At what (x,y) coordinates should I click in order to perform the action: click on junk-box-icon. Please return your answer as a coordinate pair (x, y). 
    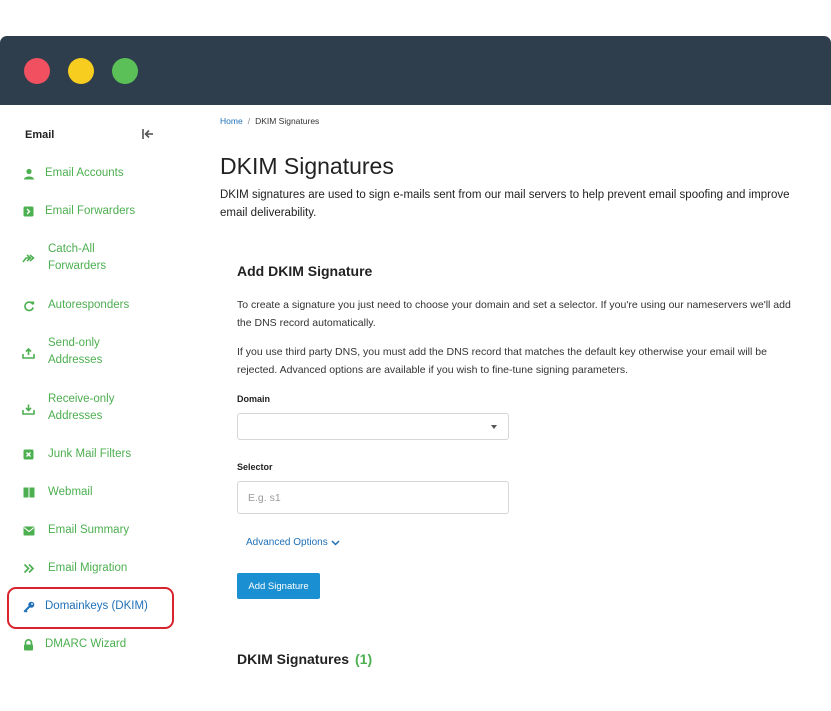
    Looking at the image, I should click on (28, 454).